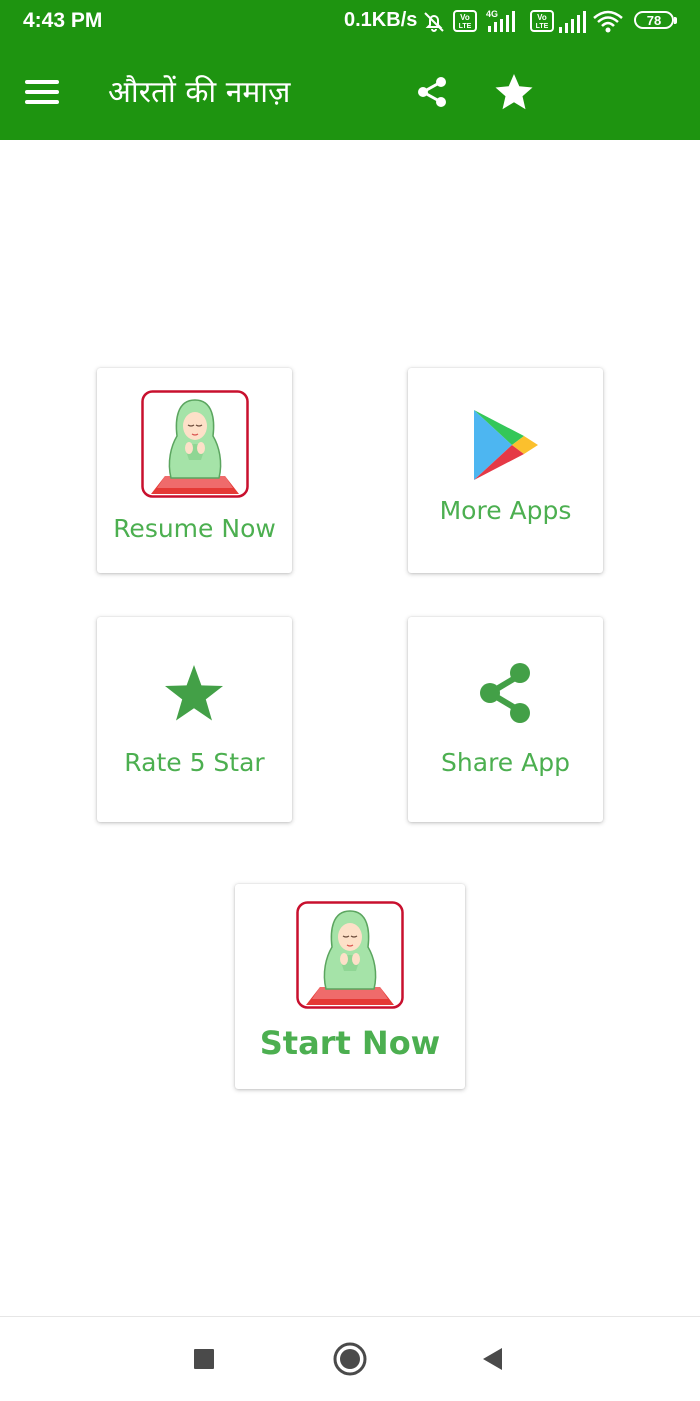 This screenshot has width=700, height=1401. Describe the element at coordinates (608, 21) in the screenshot. I see `wifi-icon` at that location.